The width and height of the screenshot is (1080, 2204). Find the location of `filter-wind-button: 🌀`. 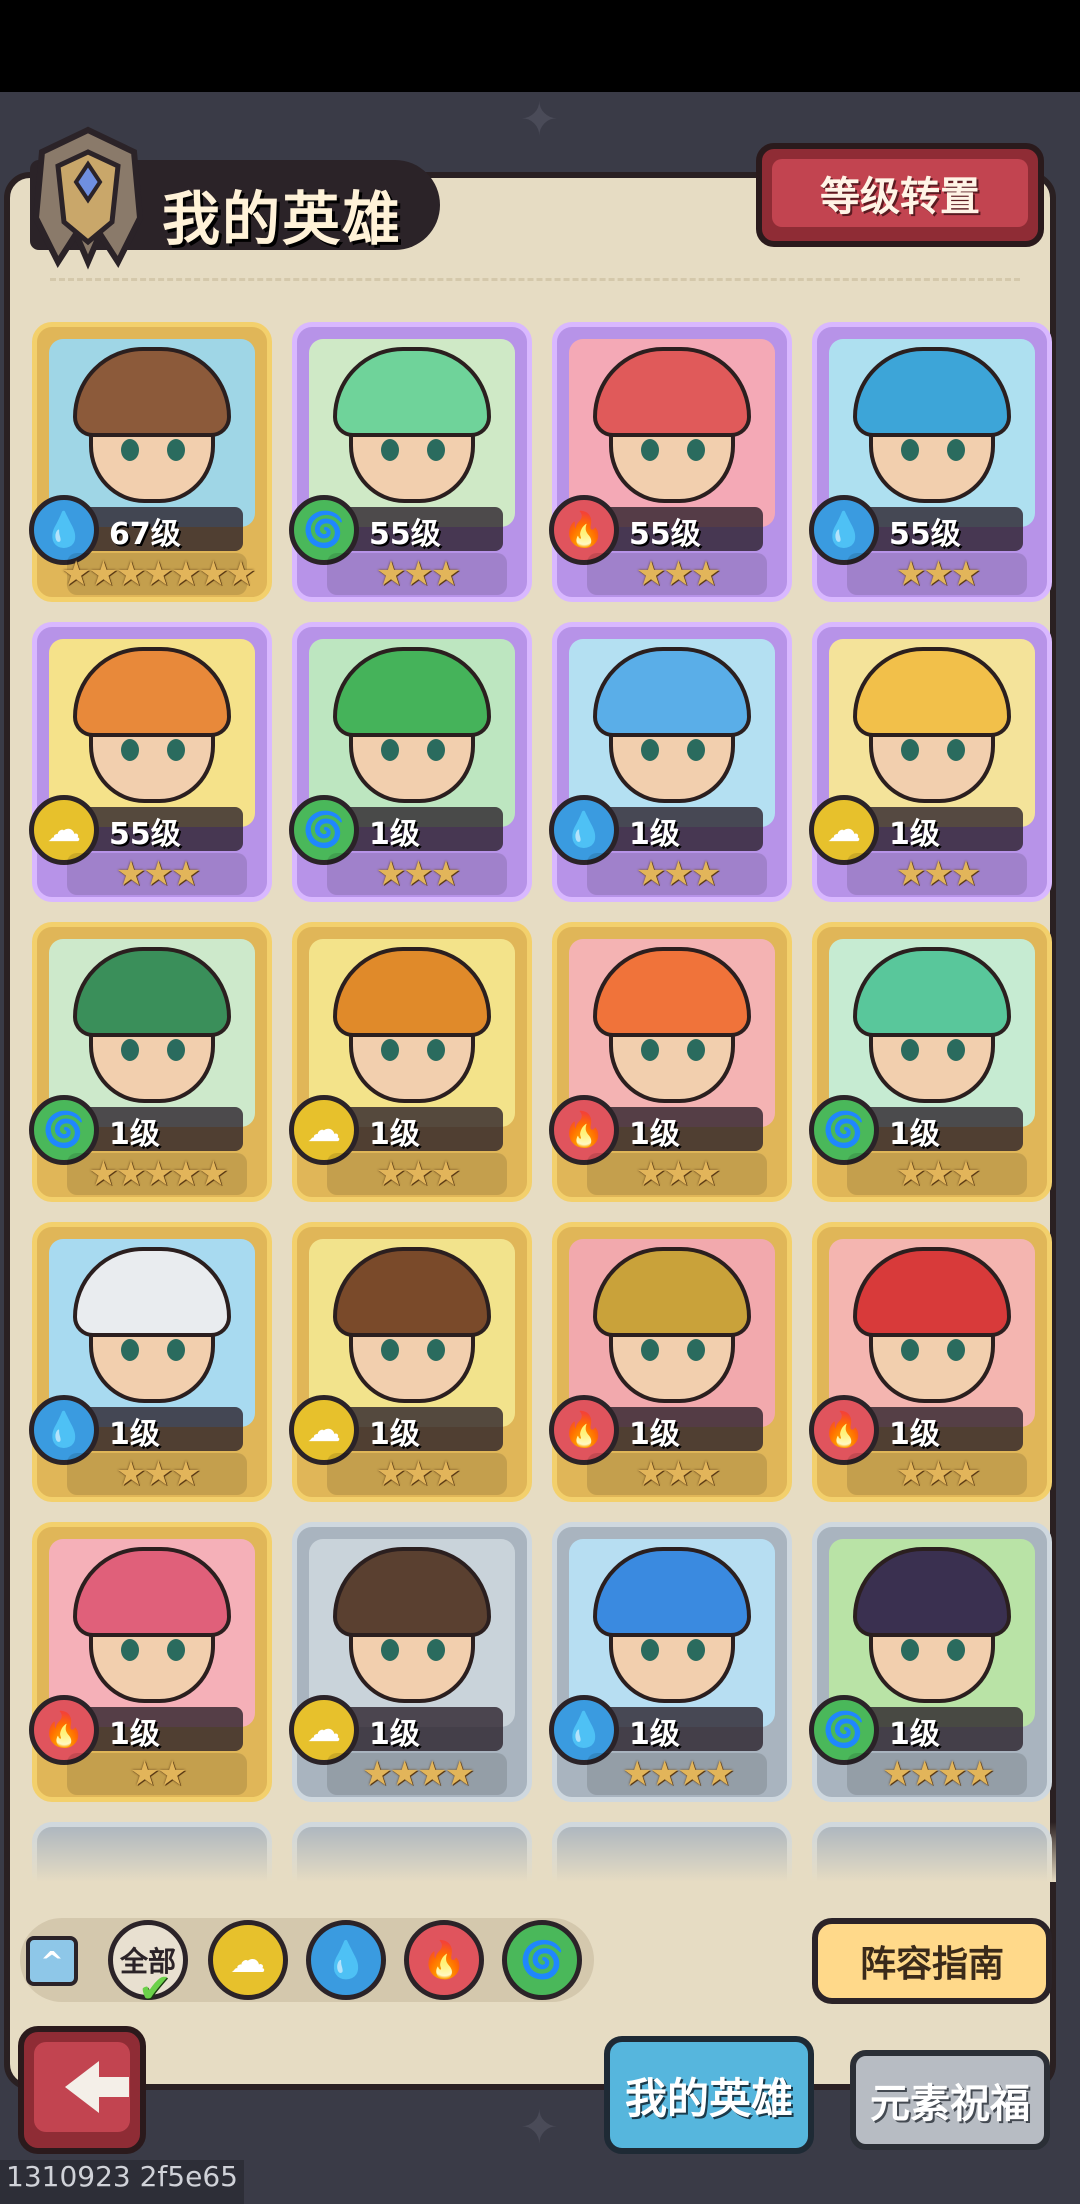

filter-wind-button: 🌀 is located at coordinates (542, 1960).